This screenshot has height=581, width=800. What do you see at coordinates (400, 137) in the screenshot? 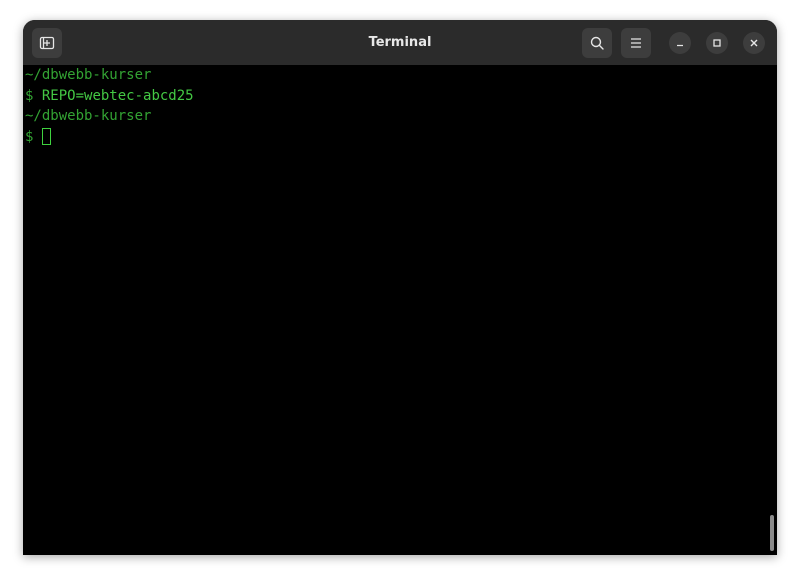
I see `terminal-line-prompt: $` at bounding box center [400, 137].